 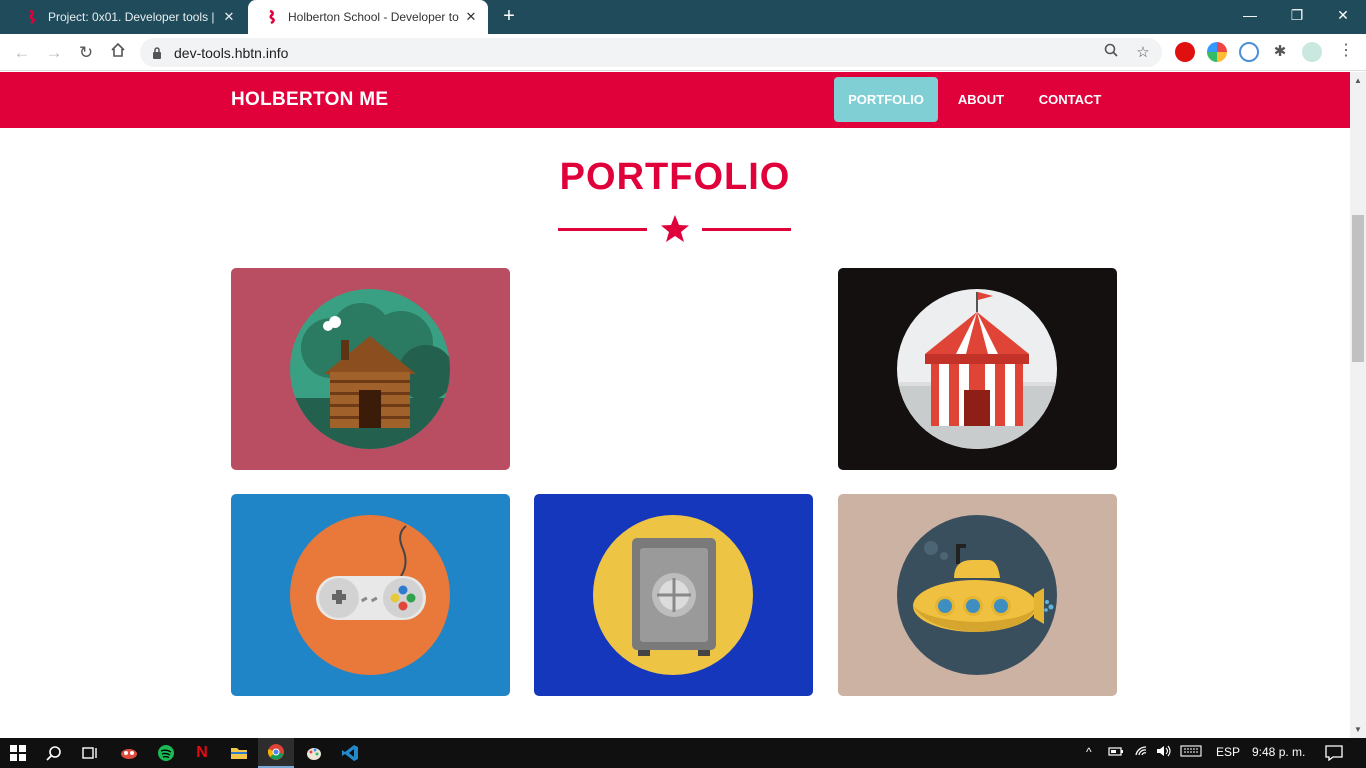 What do you see at coordinates (157, 55) in the screenshot?
I see `lock-icon` at bounding box center [157, 55].